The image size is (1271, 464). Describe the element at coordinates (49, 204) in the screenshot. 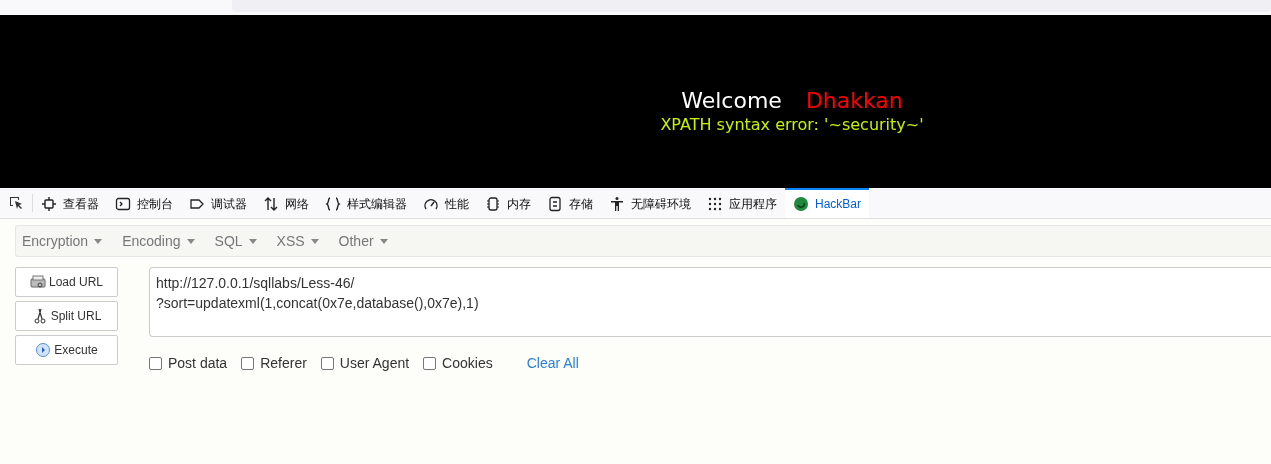

I see `inspector-icon` at that location.